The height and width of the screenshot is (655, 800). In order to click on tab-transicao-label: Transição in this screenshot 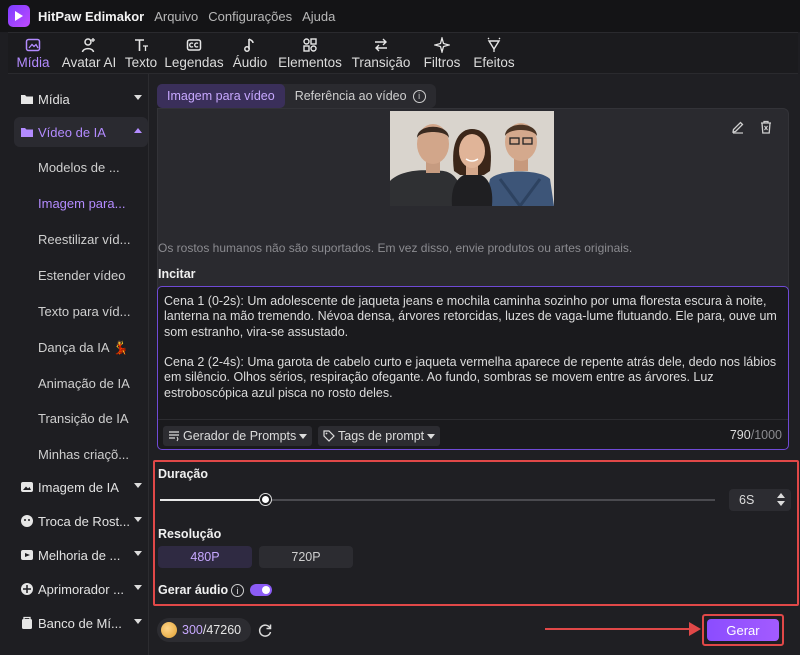, I will do `click(381, 62)`.